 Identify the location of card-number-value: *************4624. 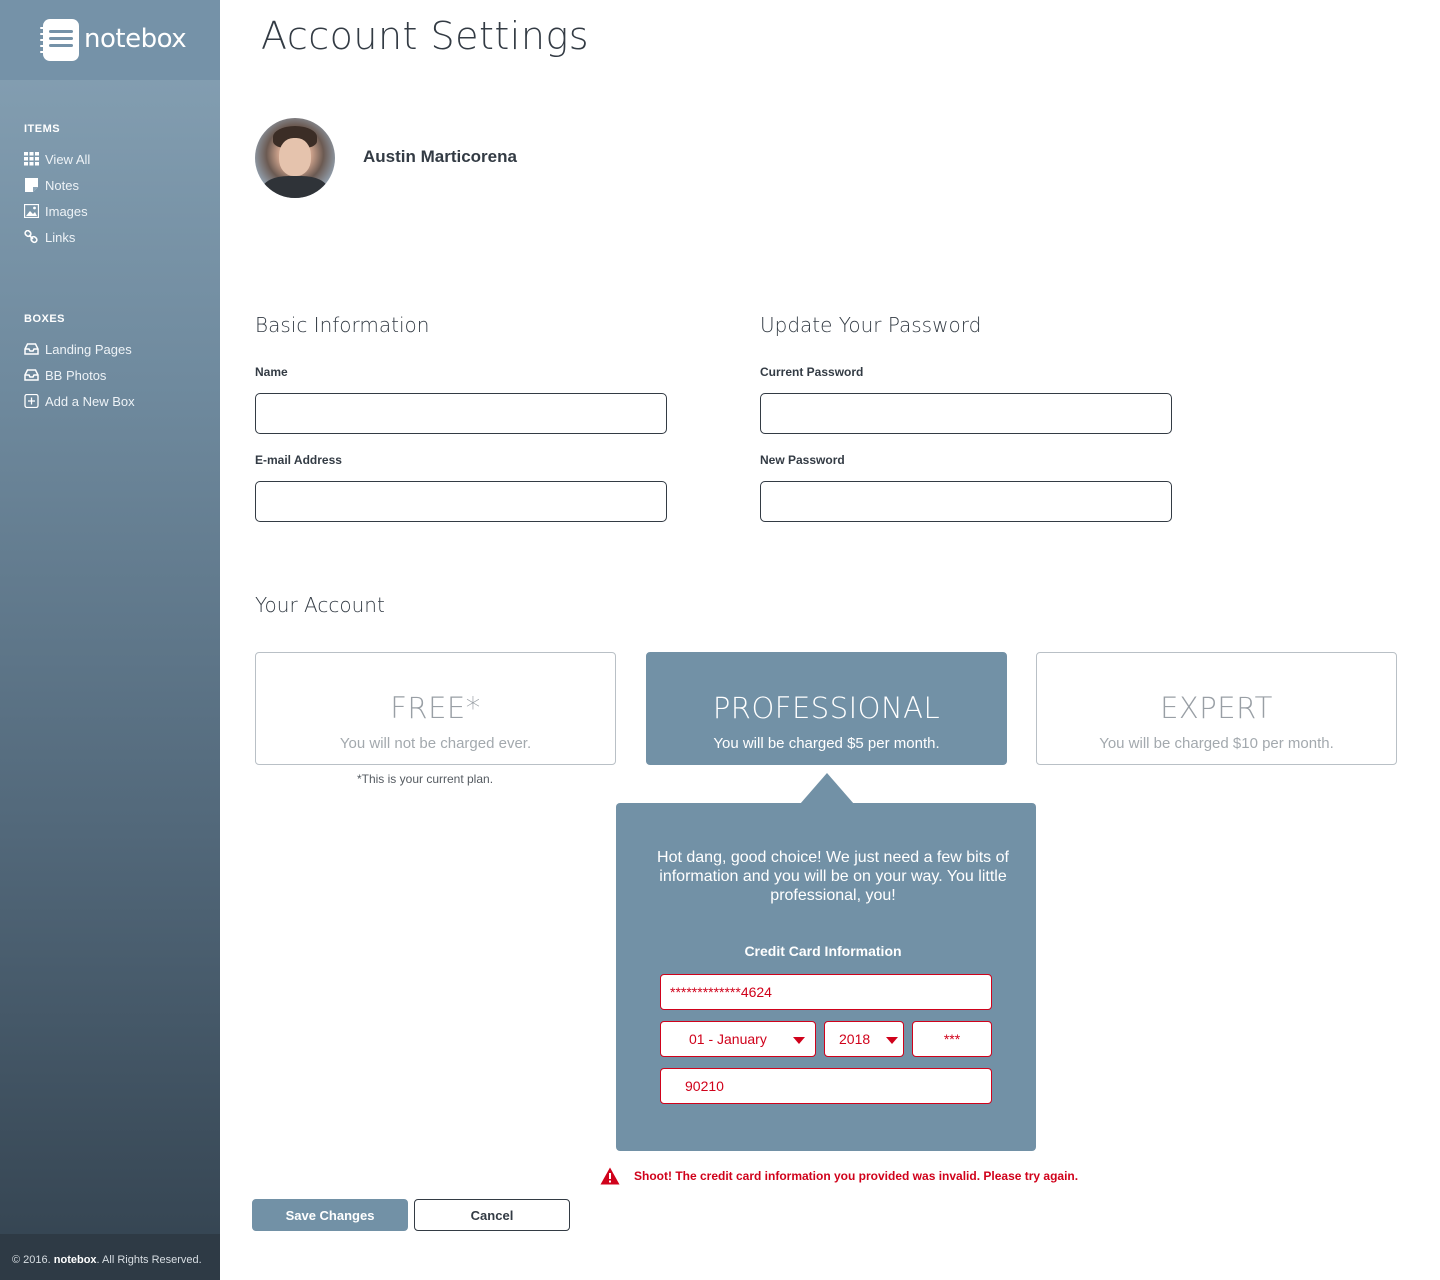
(721, 992).